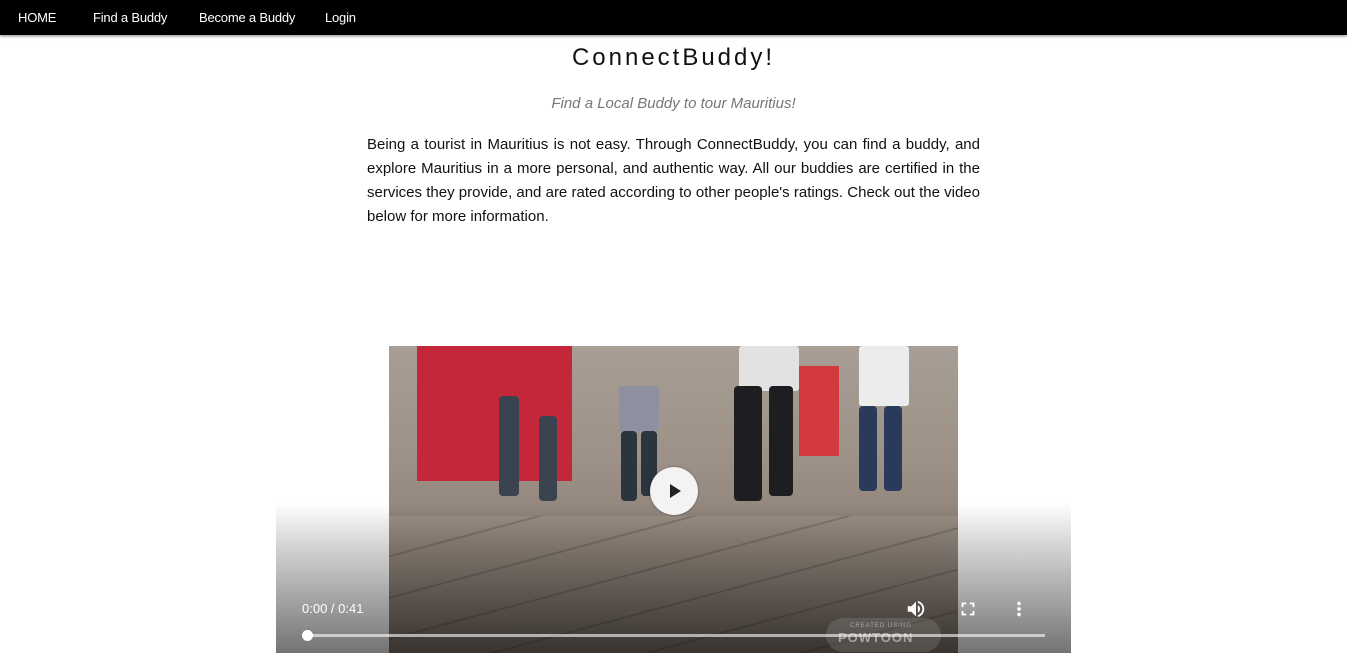 The height and width of the screenshot is (653, 1347). What do you see at coordinates (247, 17) in the screenshot?
I see `nav-become-a-buddy-link: Become a Buddy` at bounding box center [247, 17].